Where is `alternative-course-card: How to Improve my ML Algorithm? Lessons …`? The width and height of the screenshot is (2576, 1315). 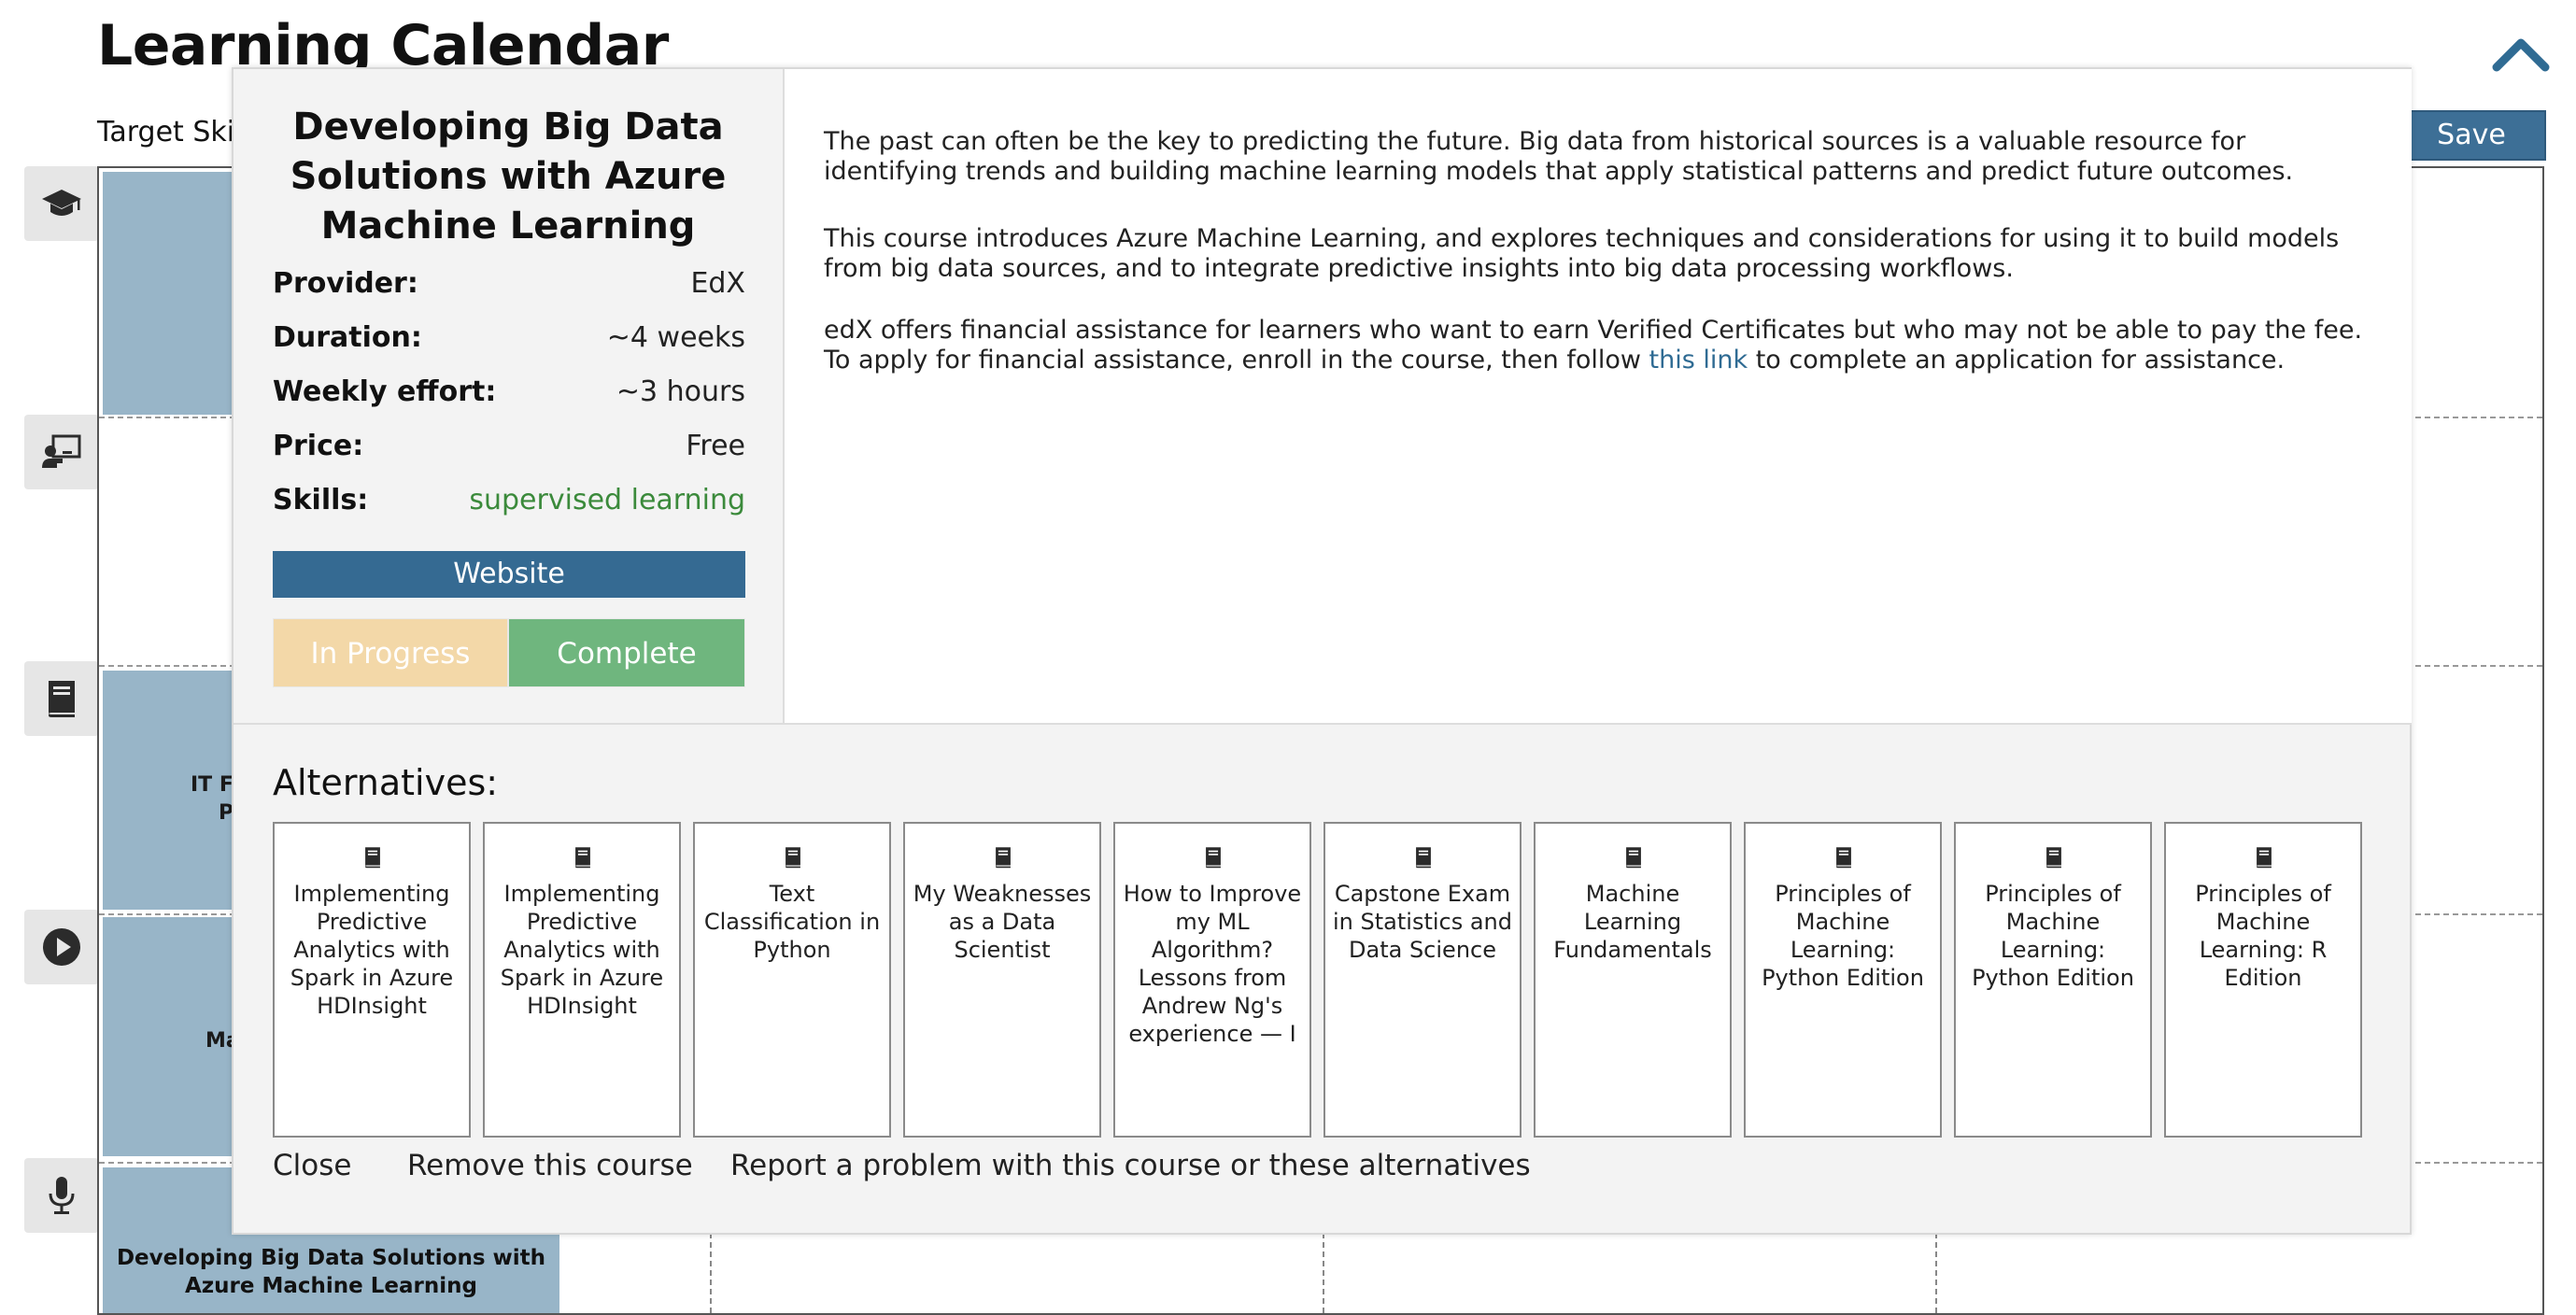
alternative-course-card: How to Improve my ML Algorithm? Lessons … is located at coordinates (1212, 980).